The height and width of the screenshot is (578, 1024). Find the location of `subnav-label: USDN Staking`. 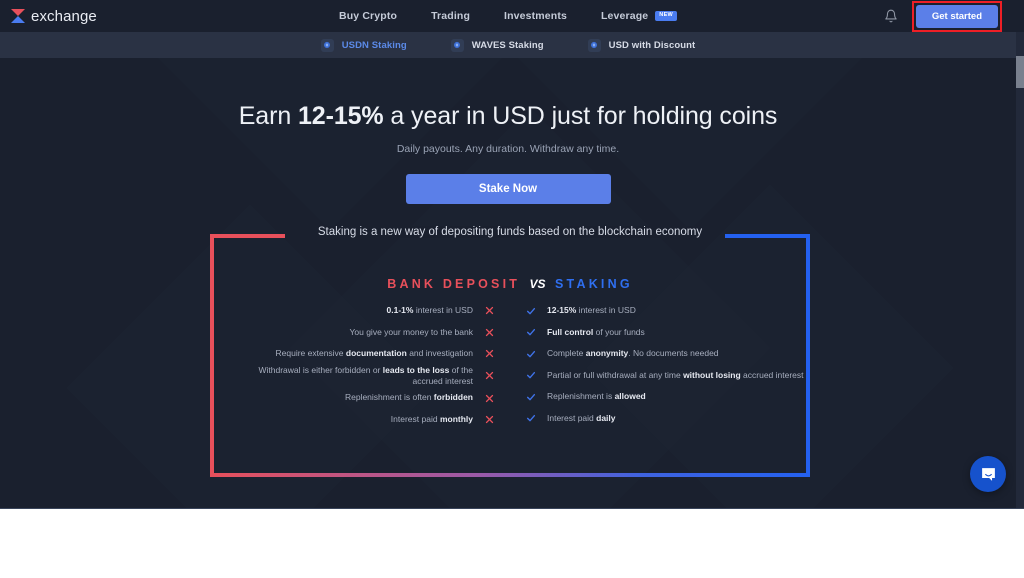

subnav-label: USDN Staking is located at coordinates (374, 45).